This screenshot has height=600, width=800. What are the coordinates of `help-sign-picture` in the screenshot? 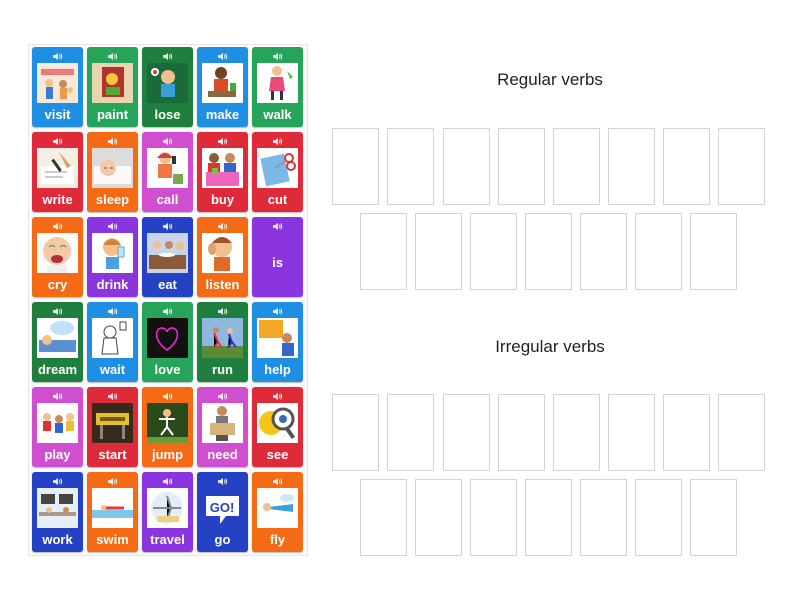 It's located at (277, 338).